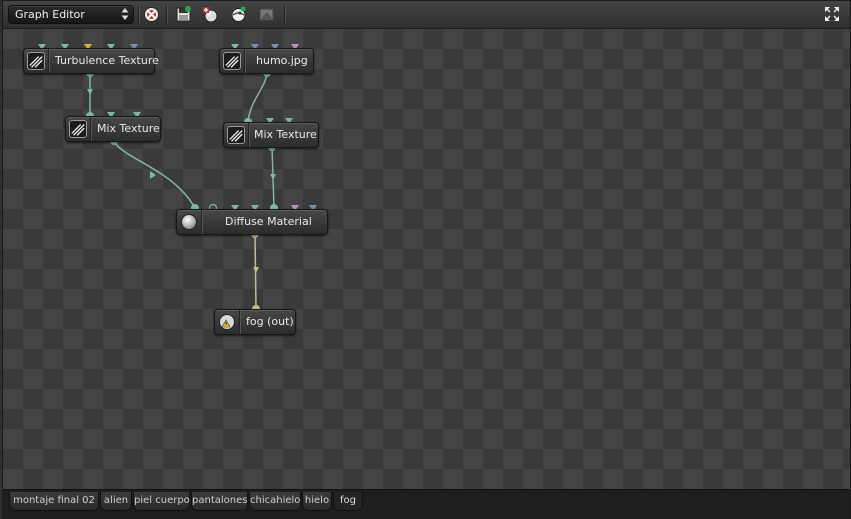 The width and height of the screenshot is (851, 519). I want to click on editor-type-label: Graph Editor, so click(50, 14).